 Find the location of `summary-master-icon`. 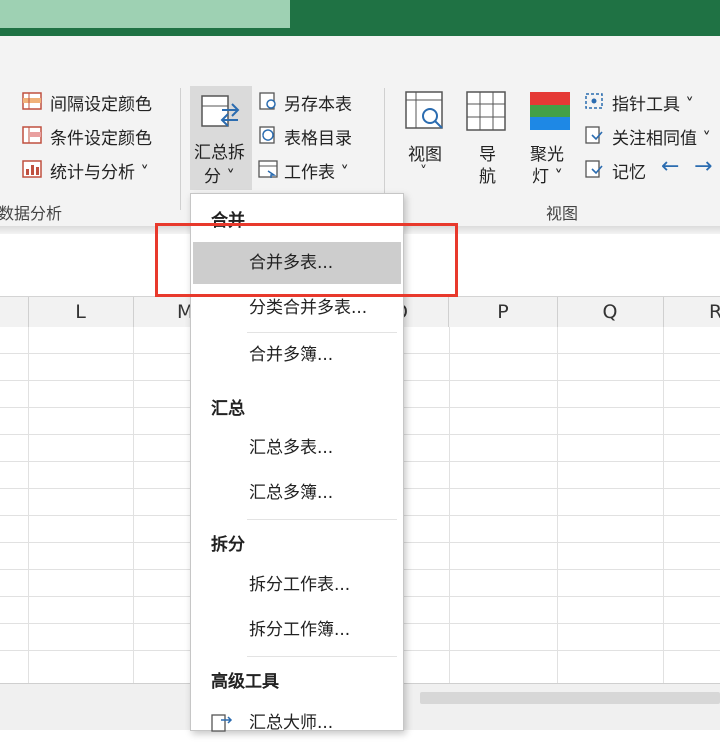

summary-master-icon is located at coordinates (222, 723).